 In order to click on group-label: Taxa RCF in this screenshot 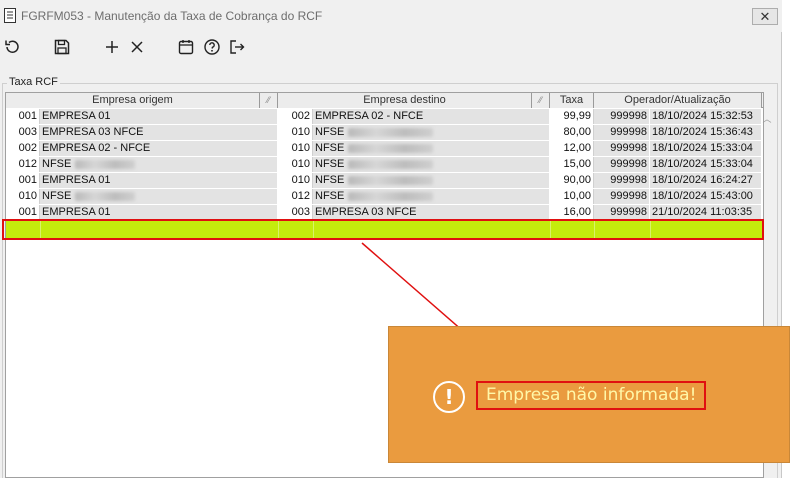, I will do `click(33, 82)`.